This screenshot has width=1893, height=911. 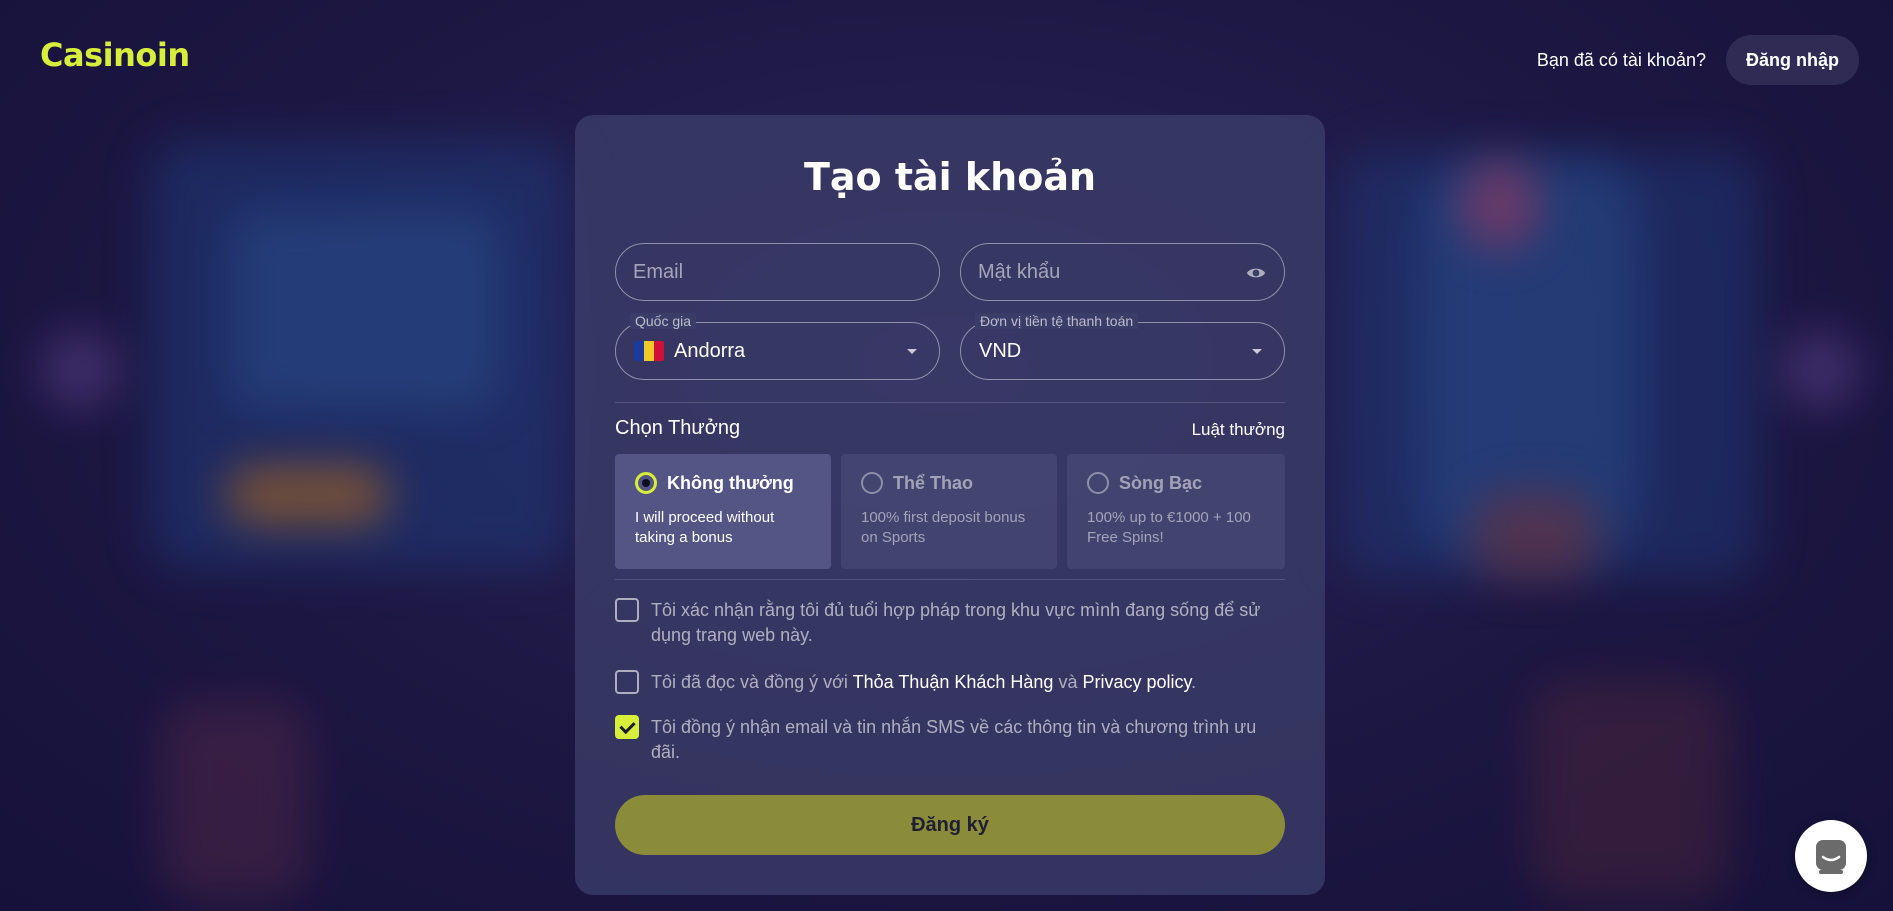 I want to click on marketing-checkbox, so click(x=627, y=727).